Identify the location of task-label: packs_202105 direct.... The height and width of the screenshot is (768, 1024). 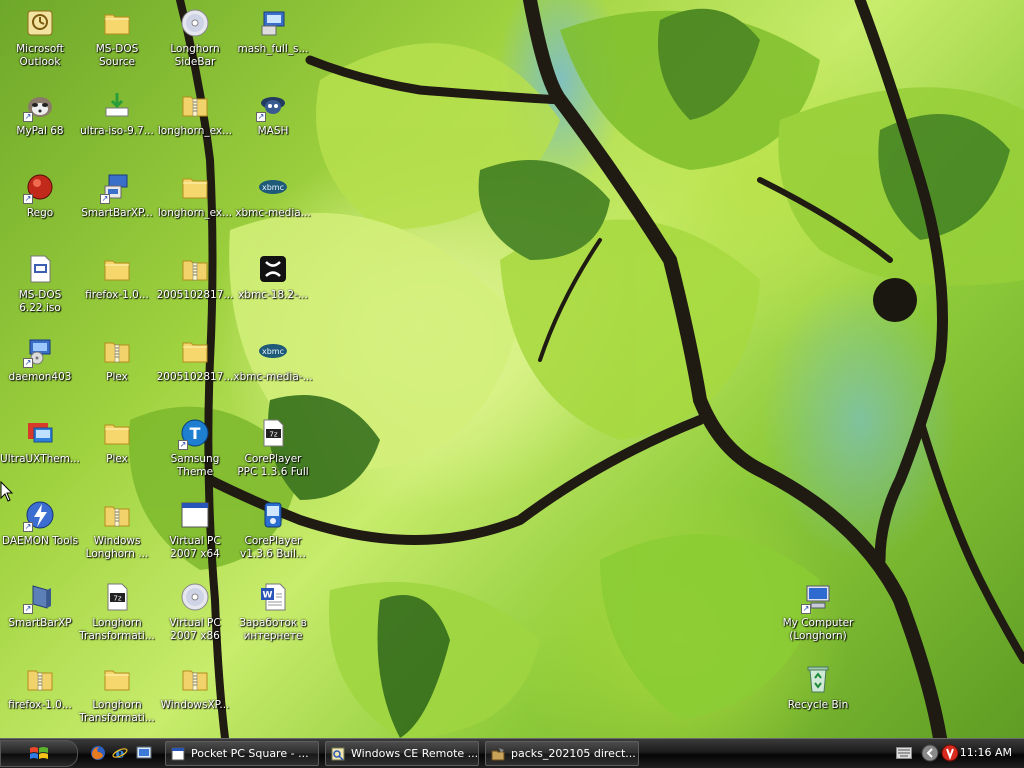
(573, 753).